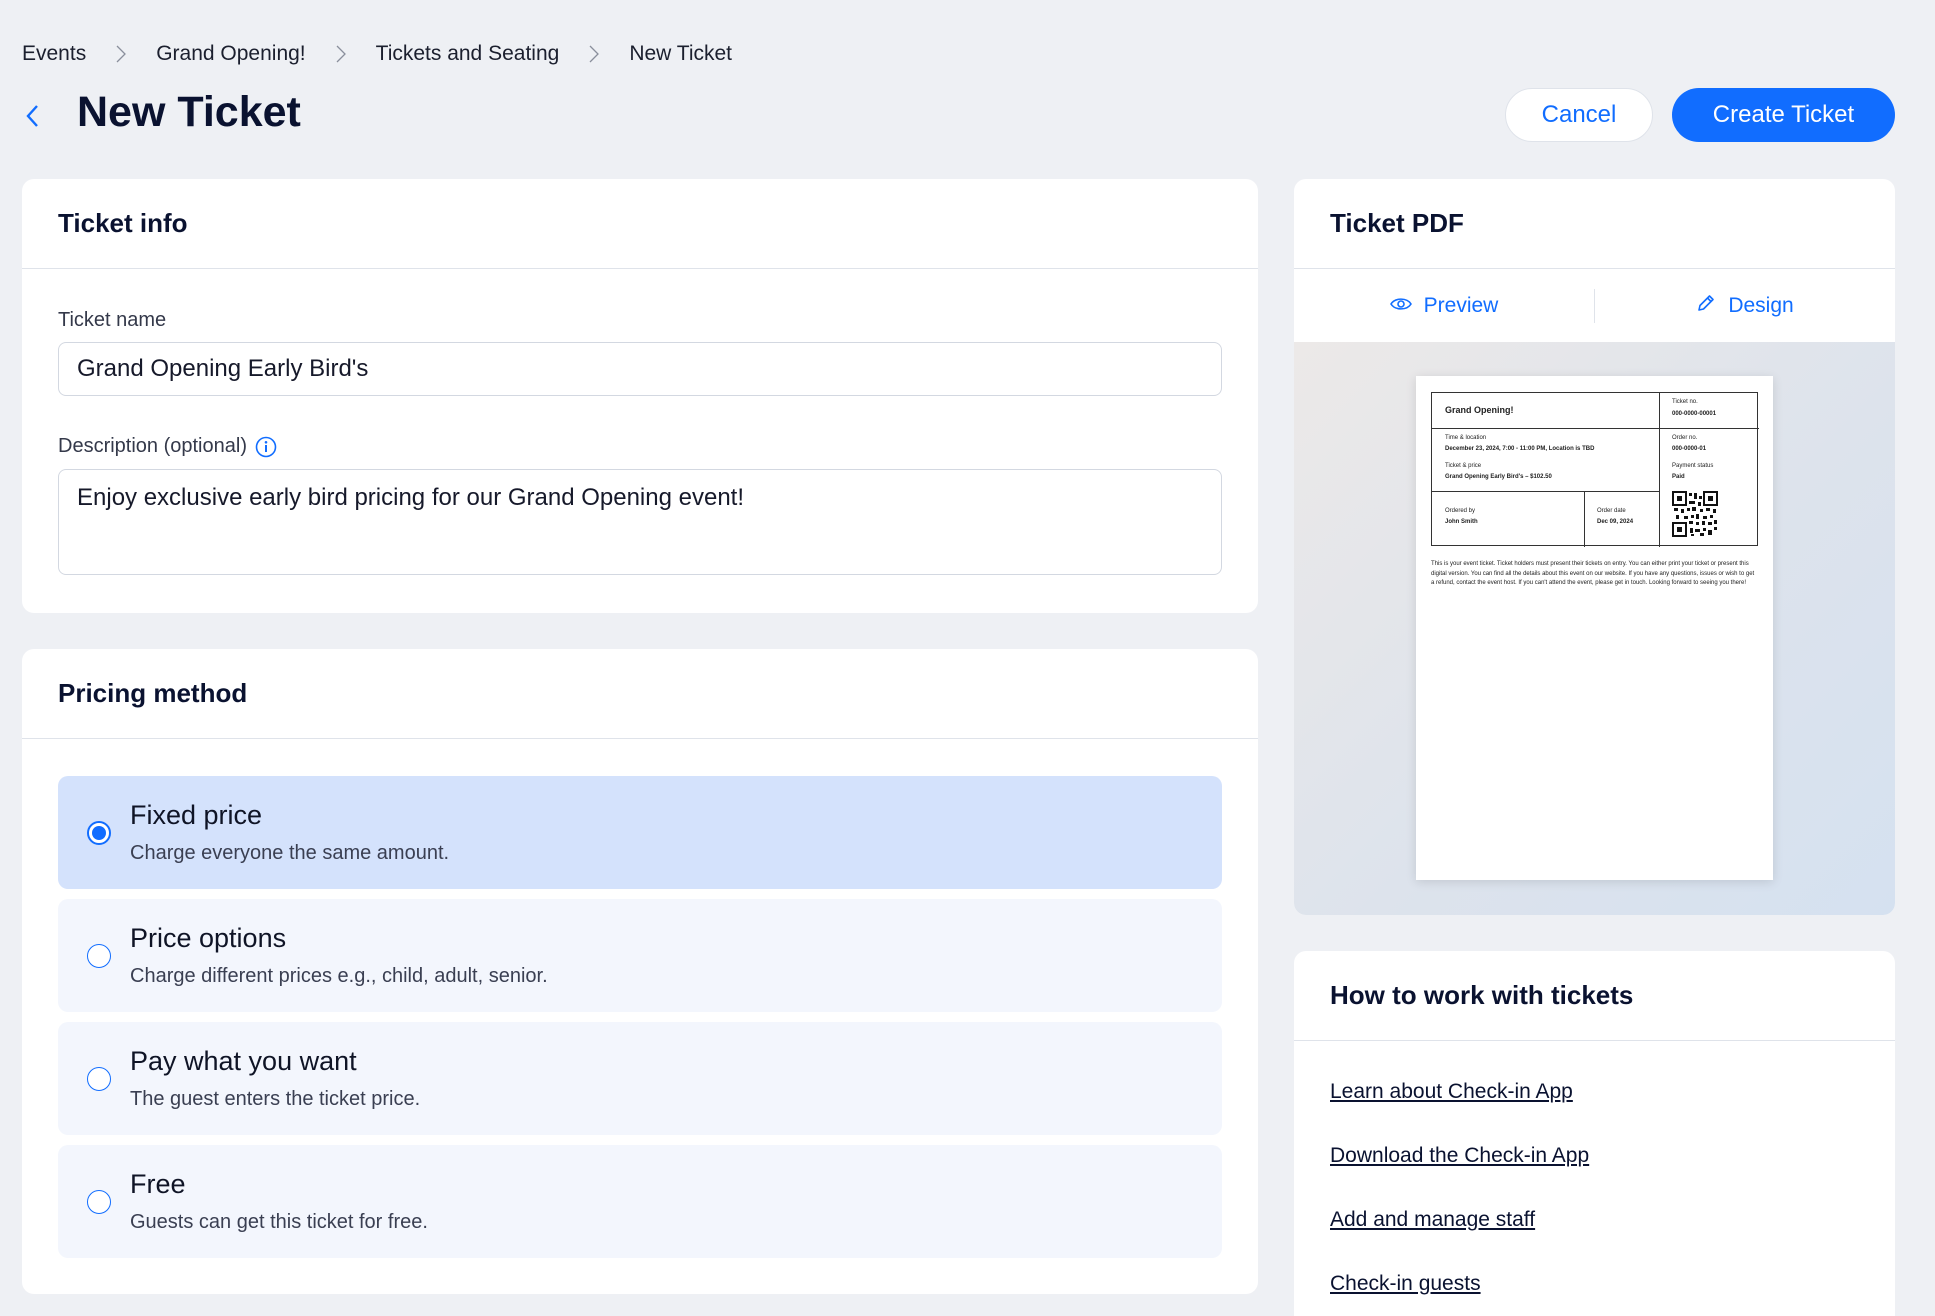 Image resolution: width=1935 pixels, height=1316 pixels. What do you see at coordinates (275, 1099) in the screenshot?
I see `option-description: The guest enters the ticket price.` at bounding box center [275, 1099].